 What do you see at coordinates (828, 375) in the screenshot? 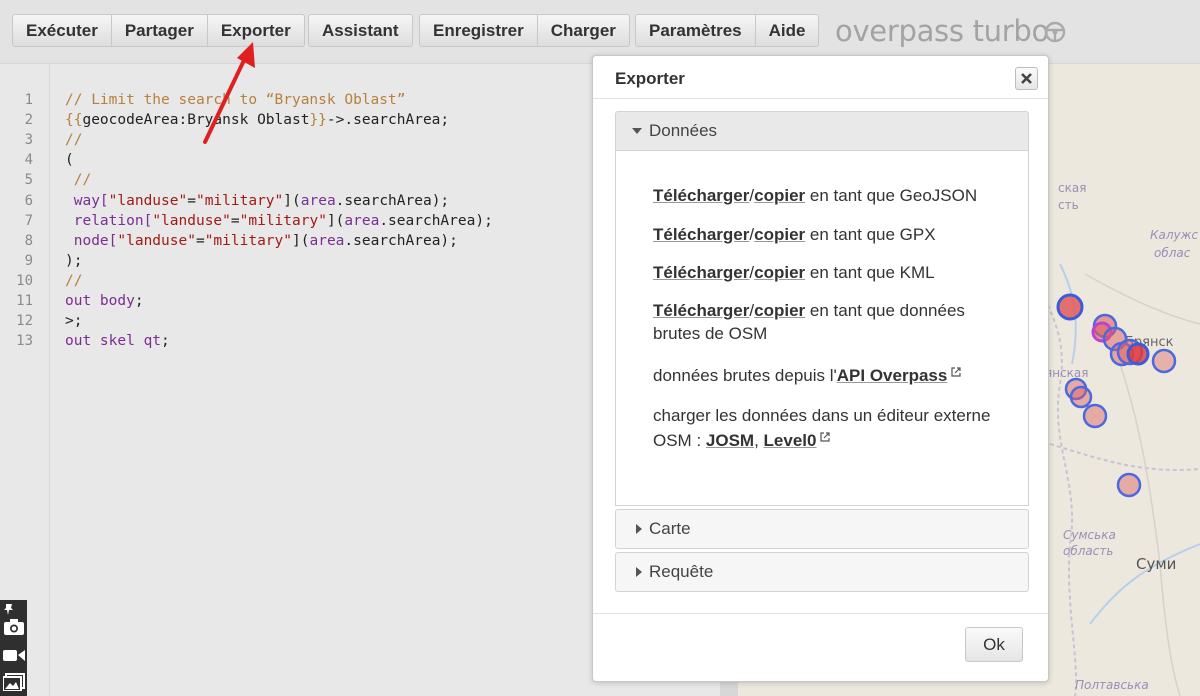
I see `raw-overpass-row: données brutes depuis l'API Overpass` at bounding box center [828, 375].